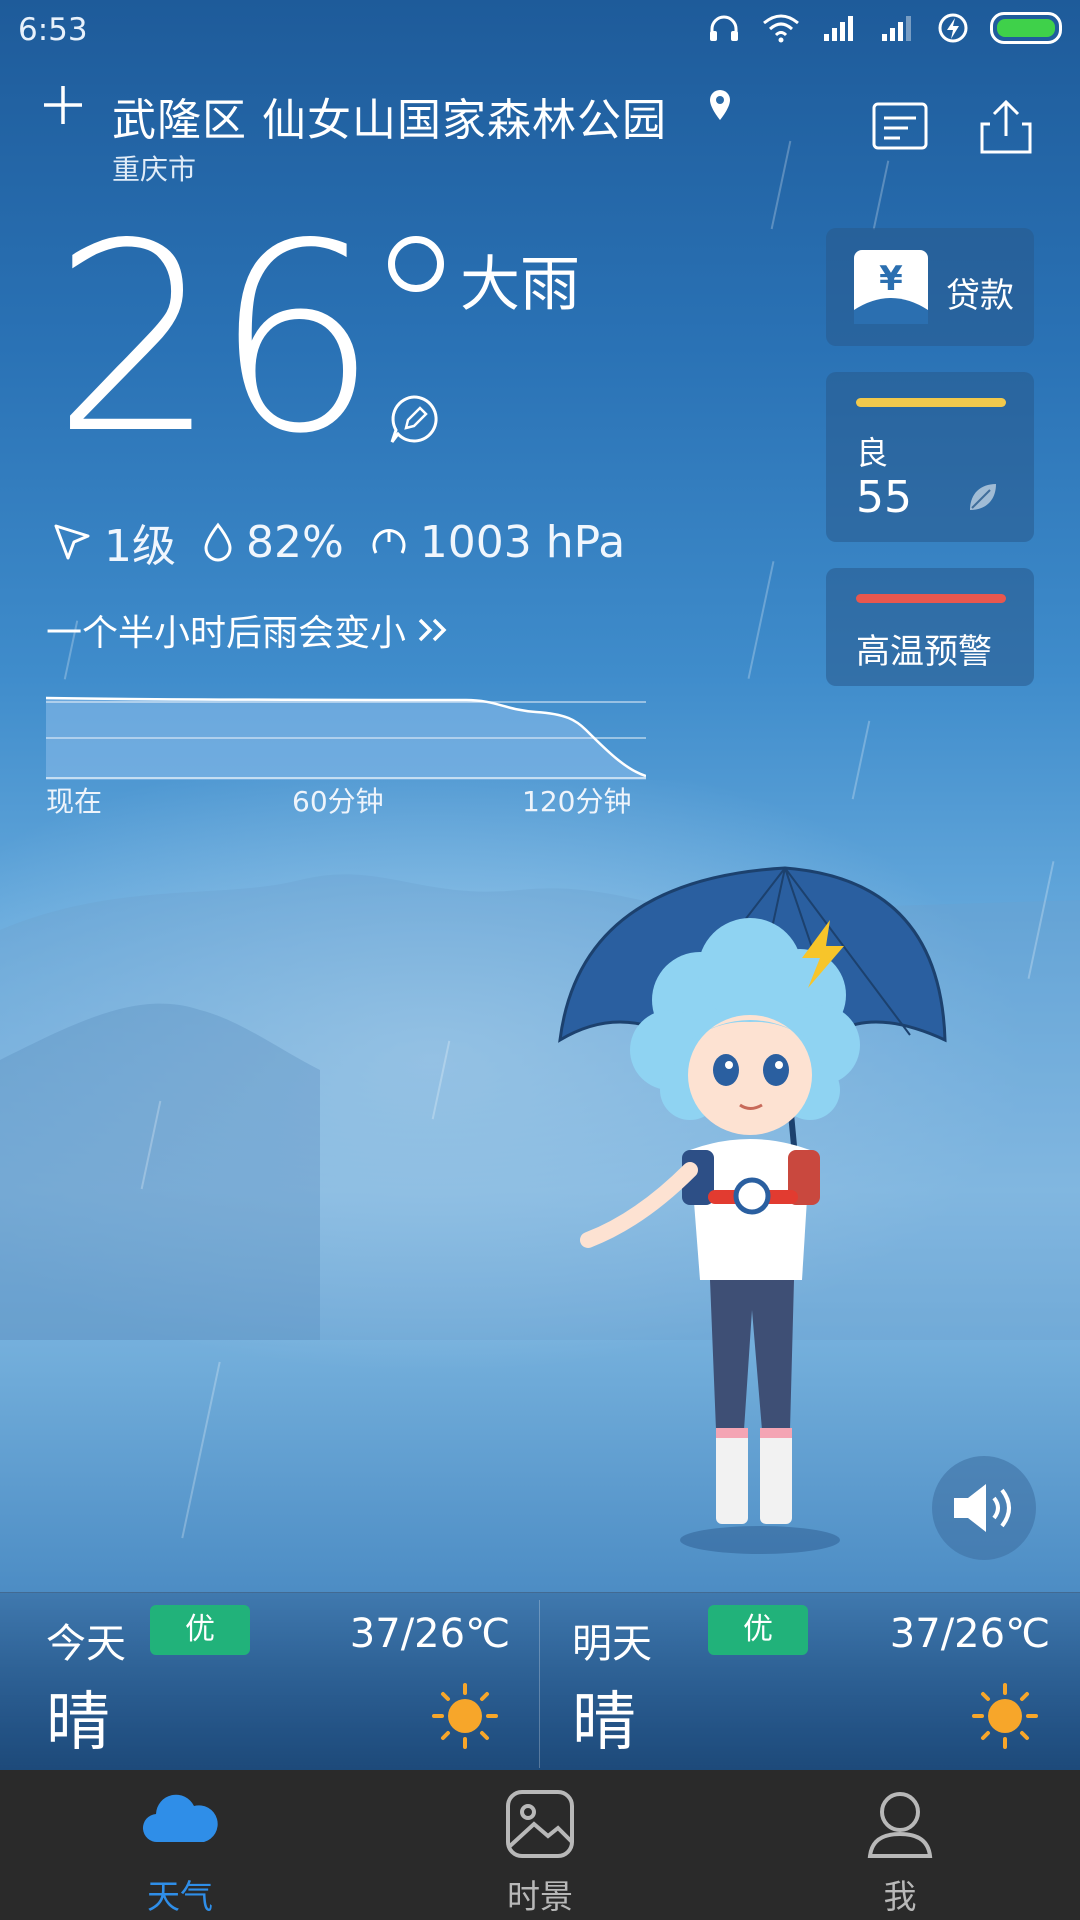 This screenshot has width=1080, height=1920. I want to click on headphones-icon, so click(724, 28).